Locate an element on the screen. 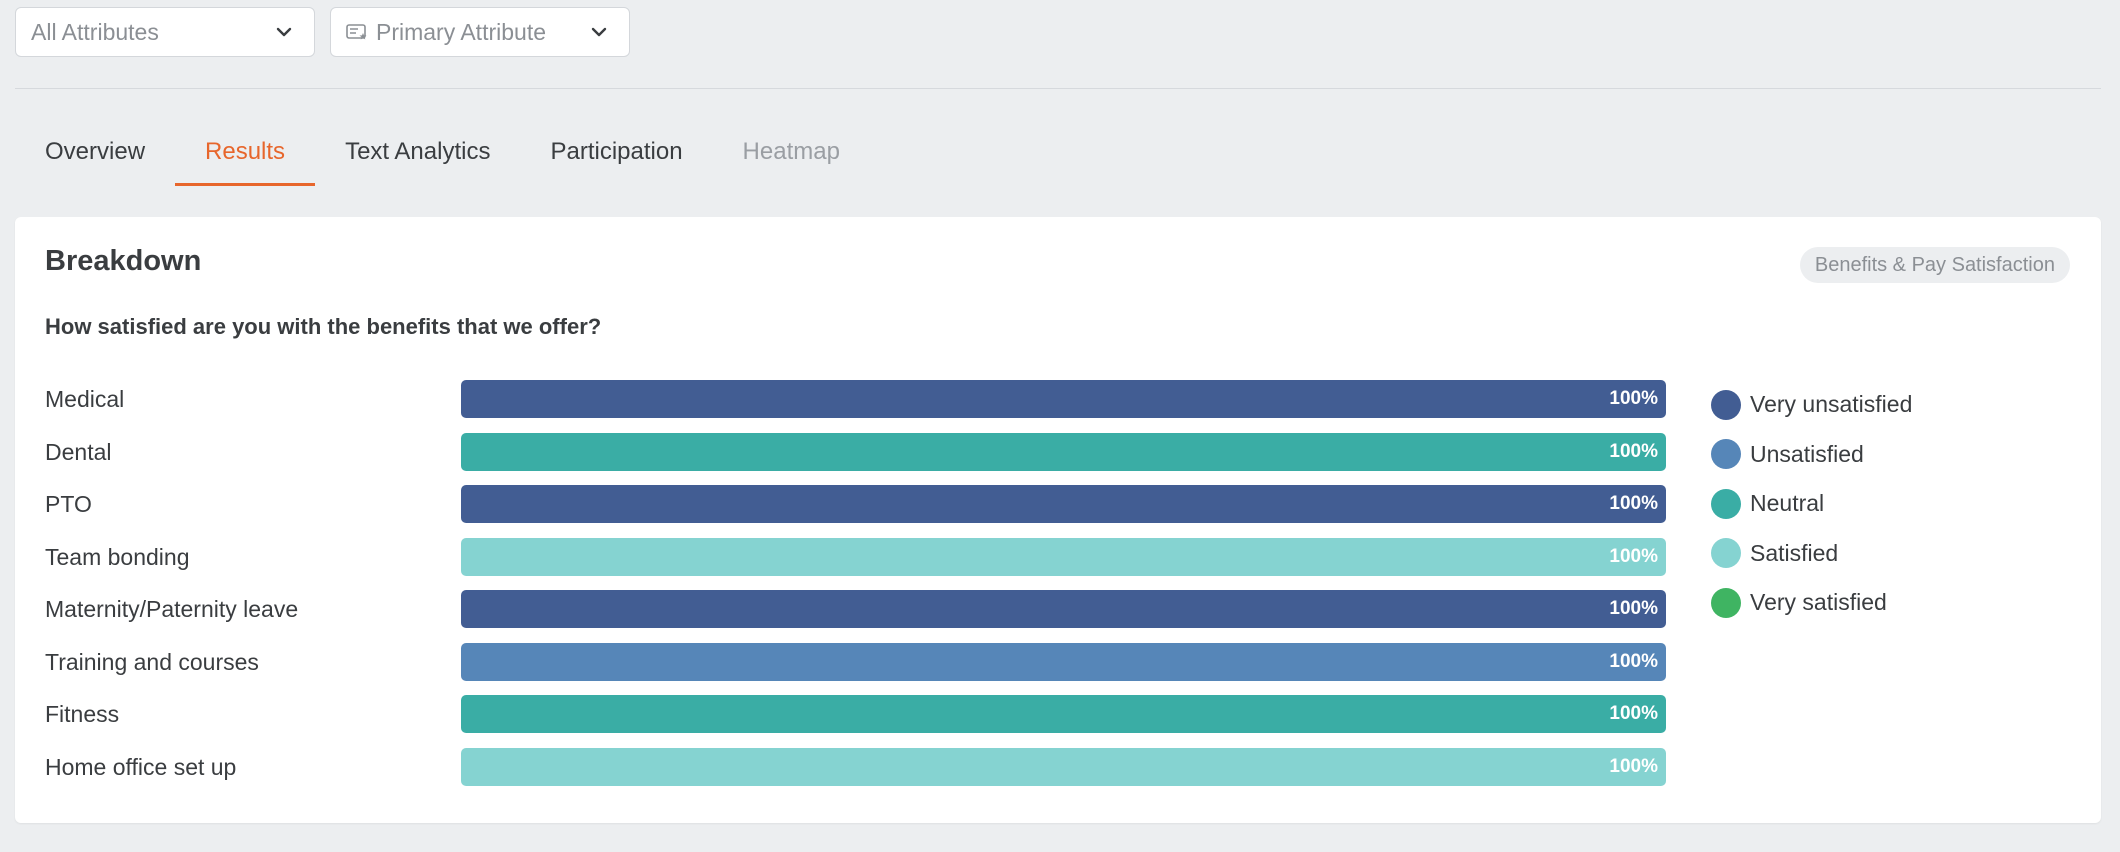  row-label: Training and courses is located at coordinates (152, 661).